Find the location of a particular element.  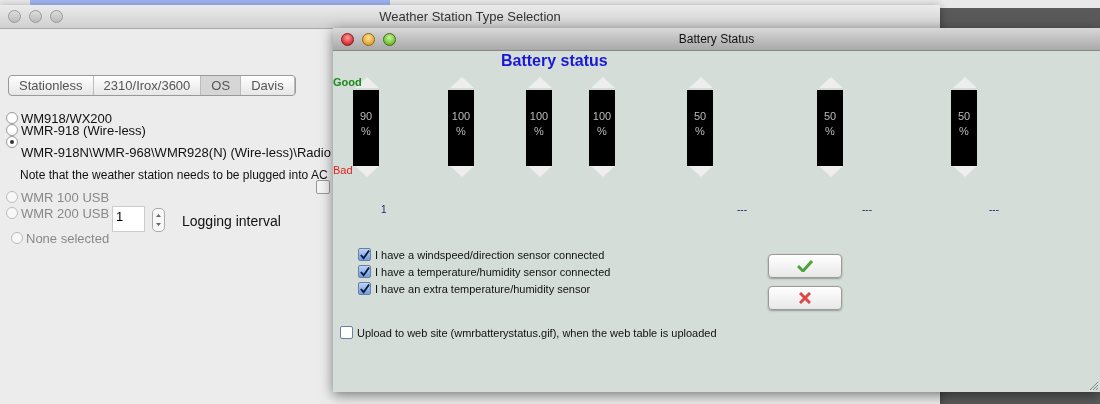

channel-label: 1 is located at coordinates (384, 209).